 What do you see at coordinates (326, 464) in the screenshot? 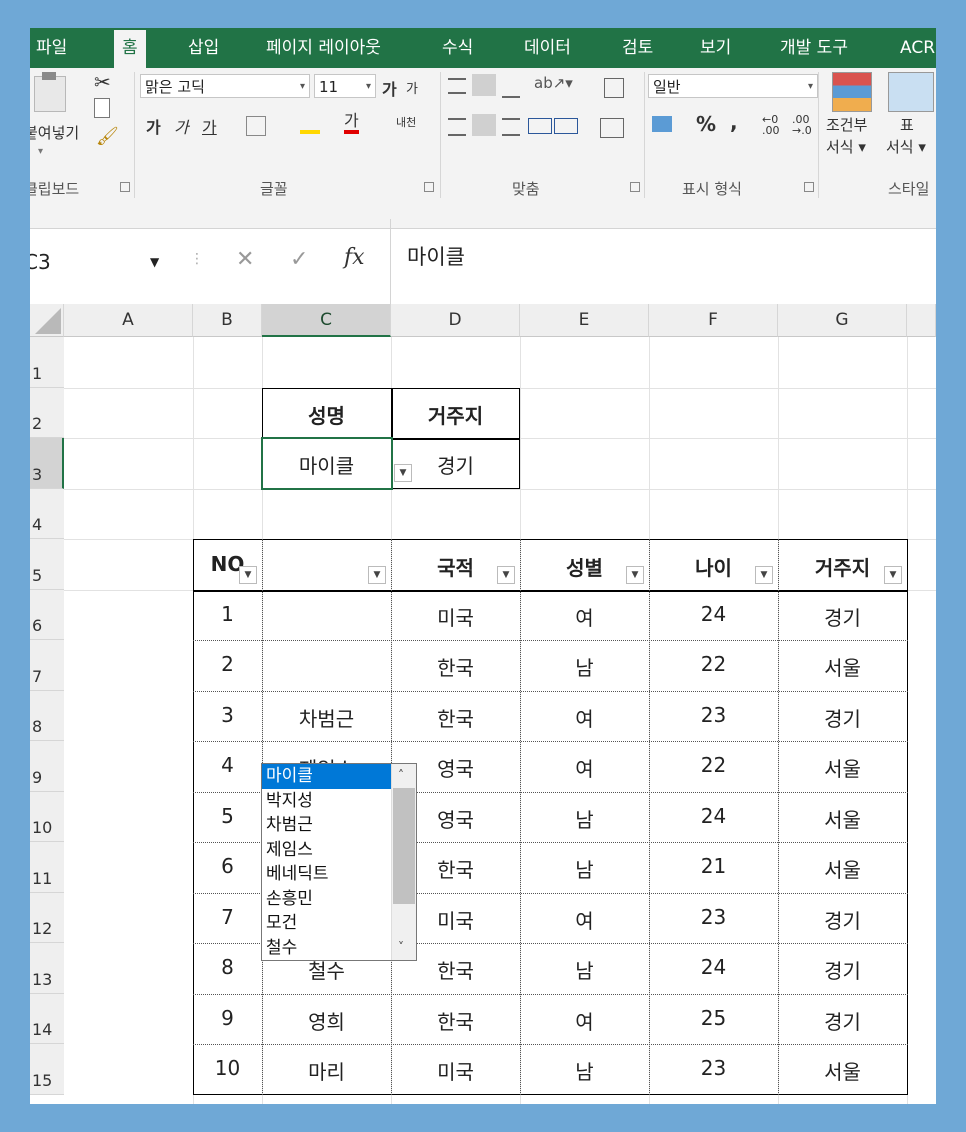
I see `lookup-name-value: 마이클` at bounding box center [326, 464].